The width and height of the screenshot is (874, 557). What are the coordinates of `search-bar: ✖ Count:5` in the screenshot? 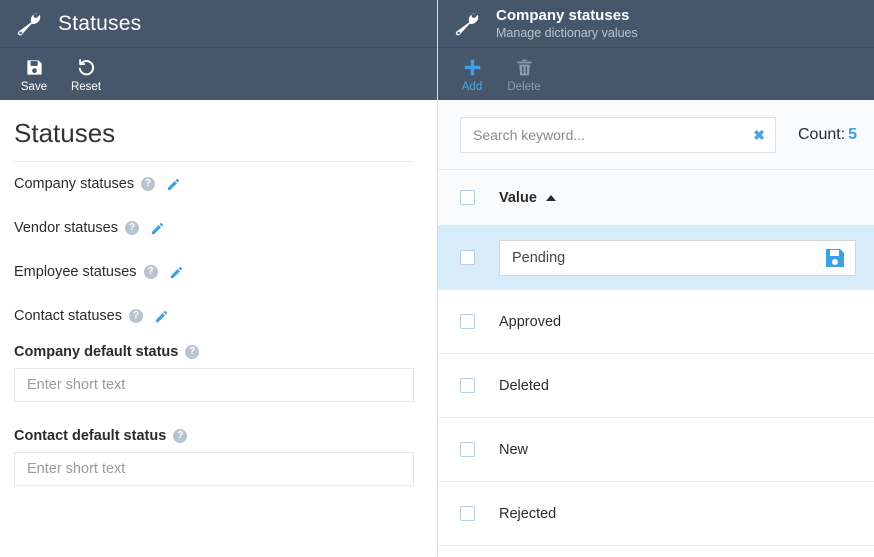 It's located at (656, 135).